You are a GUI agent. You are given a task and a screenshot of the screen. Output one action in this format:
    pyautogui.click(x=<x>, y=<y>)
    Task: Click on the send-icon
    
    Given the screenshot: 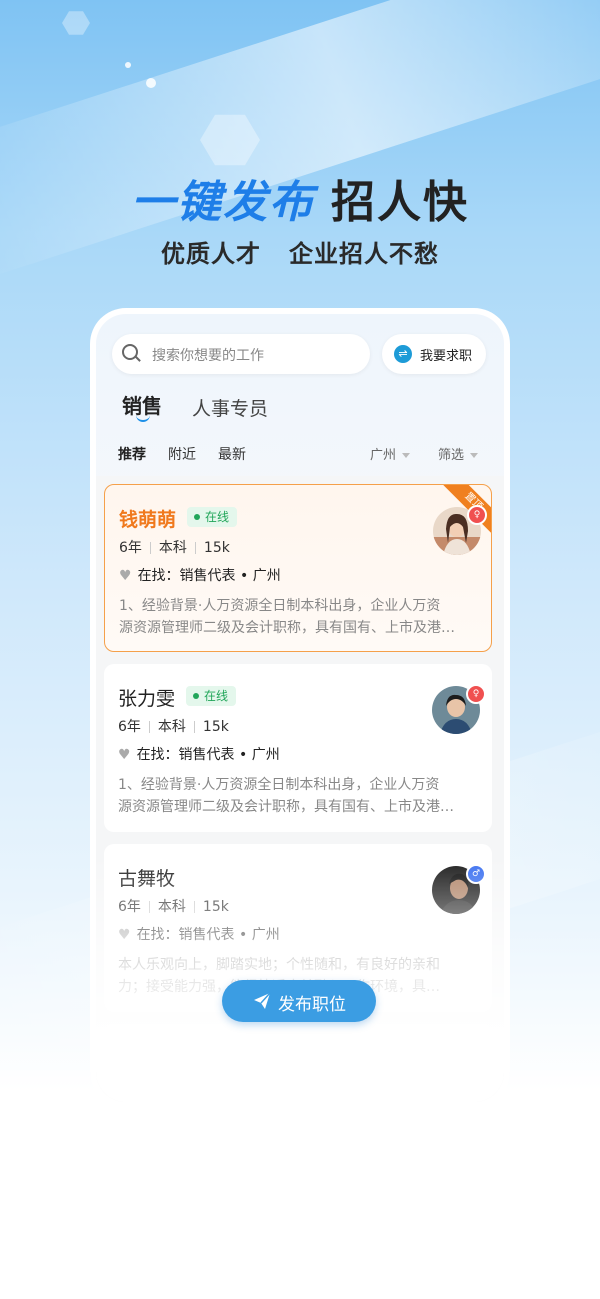 What is the action you would take?
    pyautogui.click(x=262, y=1001)
    